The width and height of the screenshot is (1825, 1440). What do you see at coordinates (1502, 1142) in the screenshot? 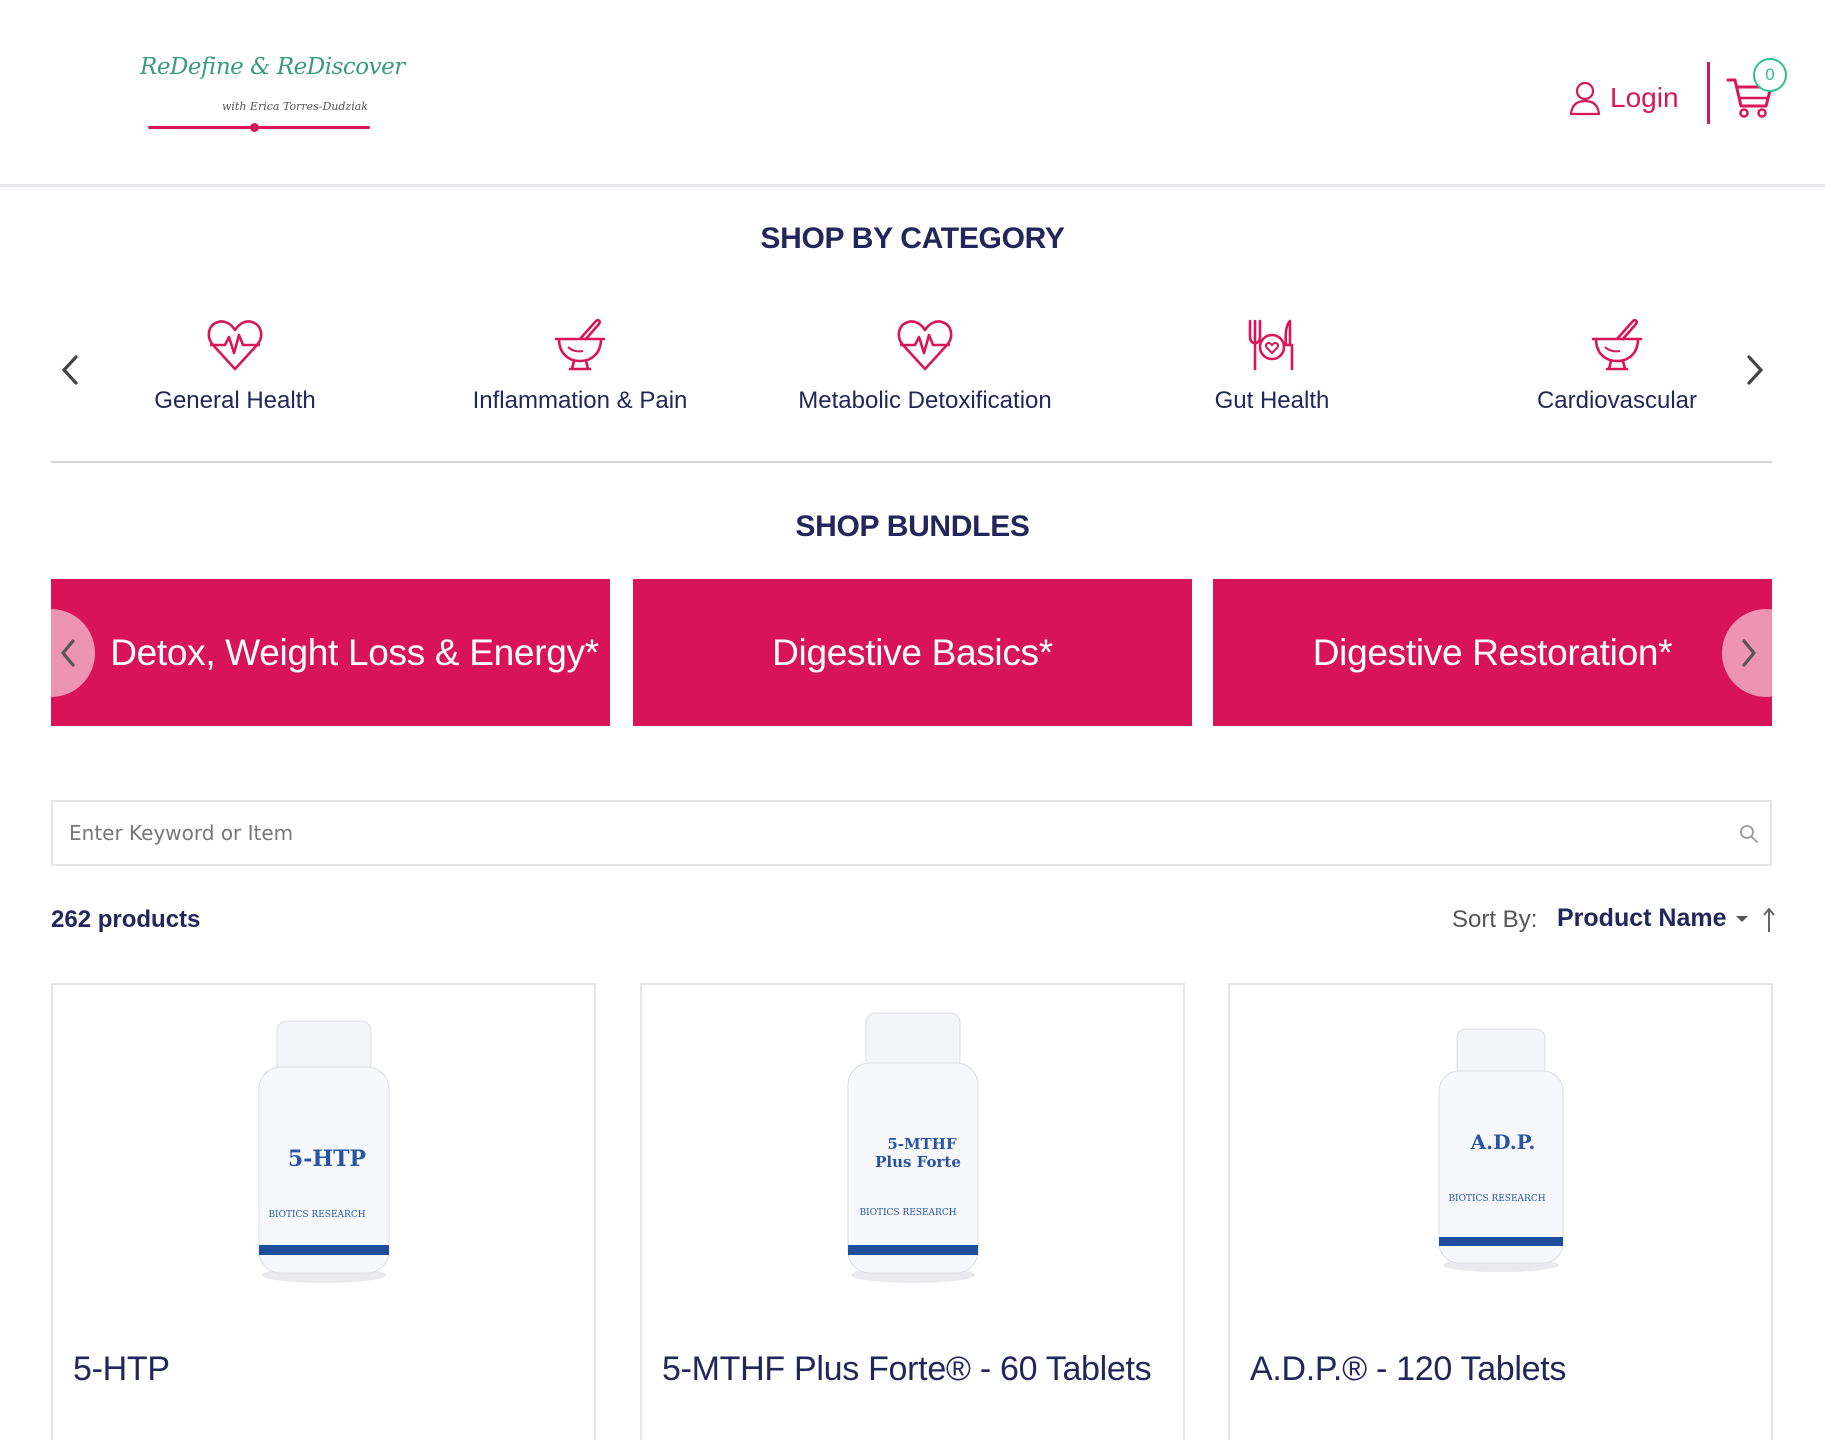
I see `svg-text: A.D.P.` at bounding box center [1502, 1142].